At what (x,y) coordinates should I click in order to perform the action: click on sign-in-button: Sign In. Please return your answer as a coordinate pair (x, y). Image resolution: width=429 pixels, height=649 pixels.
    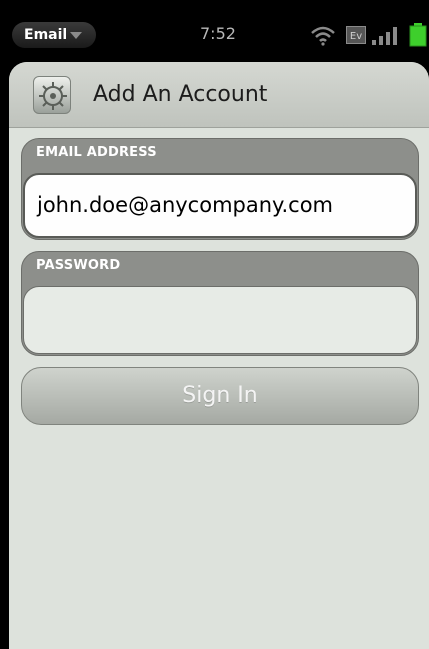
    Looking at the image, I should click on (220, 396).